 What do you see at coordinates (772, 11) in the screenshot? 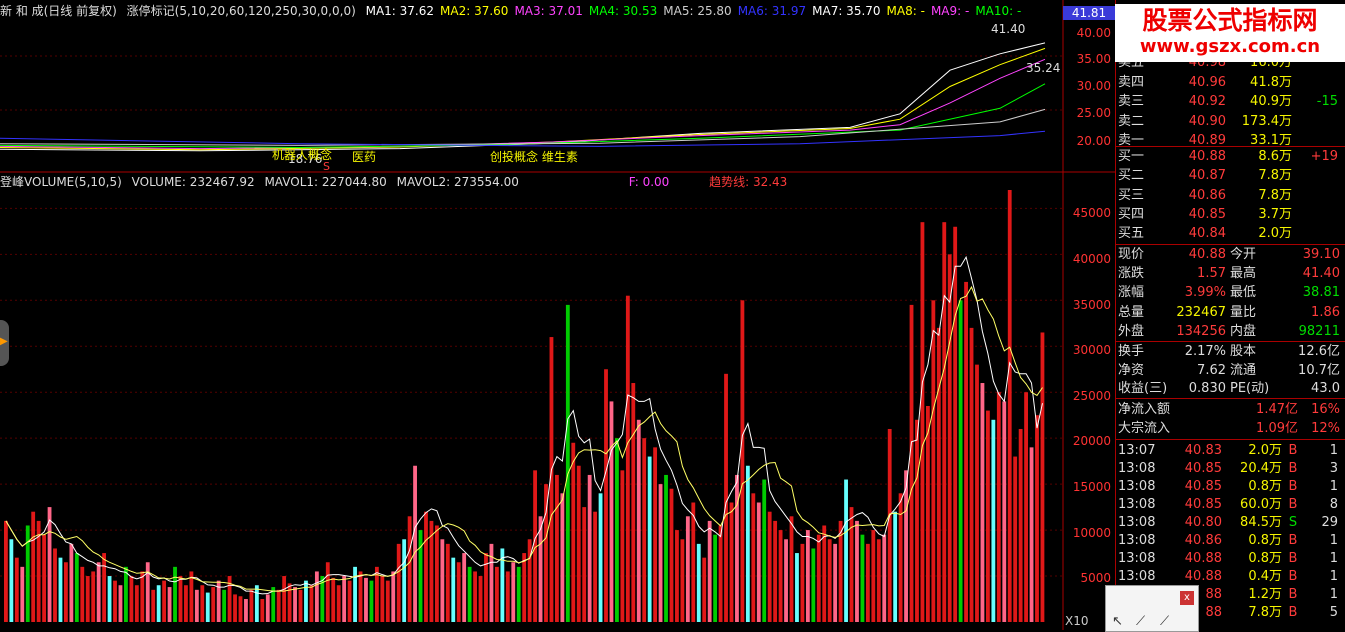
I see `ma-legend-item: MA6: 31.97` at bounding box center [772, 11].